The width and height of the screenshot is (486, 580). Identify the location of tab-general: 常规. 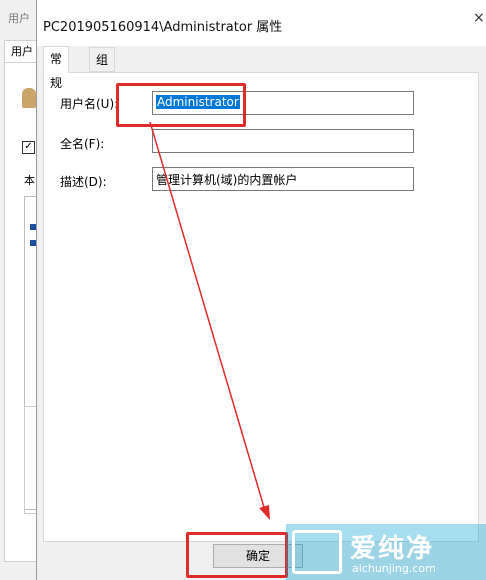
(56, 68).